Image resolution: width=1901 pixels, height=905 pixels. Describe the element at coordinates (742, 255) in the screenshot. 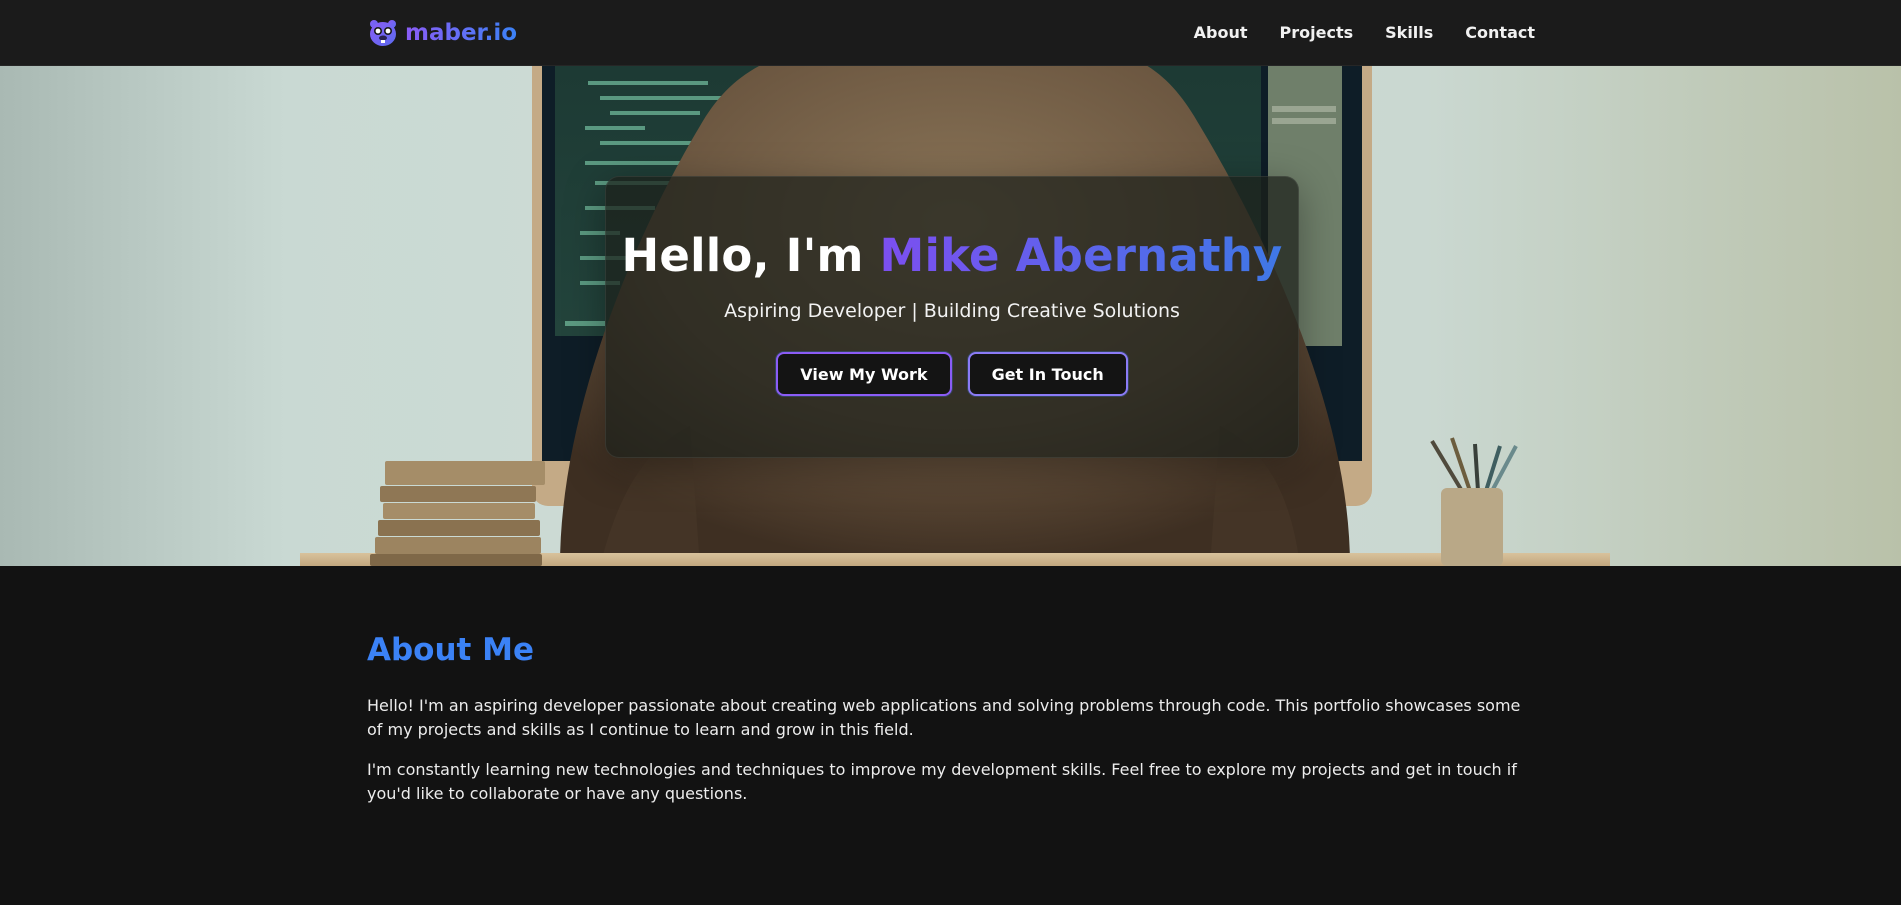

I see `hero-greeting: Hello, I'm` at that location.